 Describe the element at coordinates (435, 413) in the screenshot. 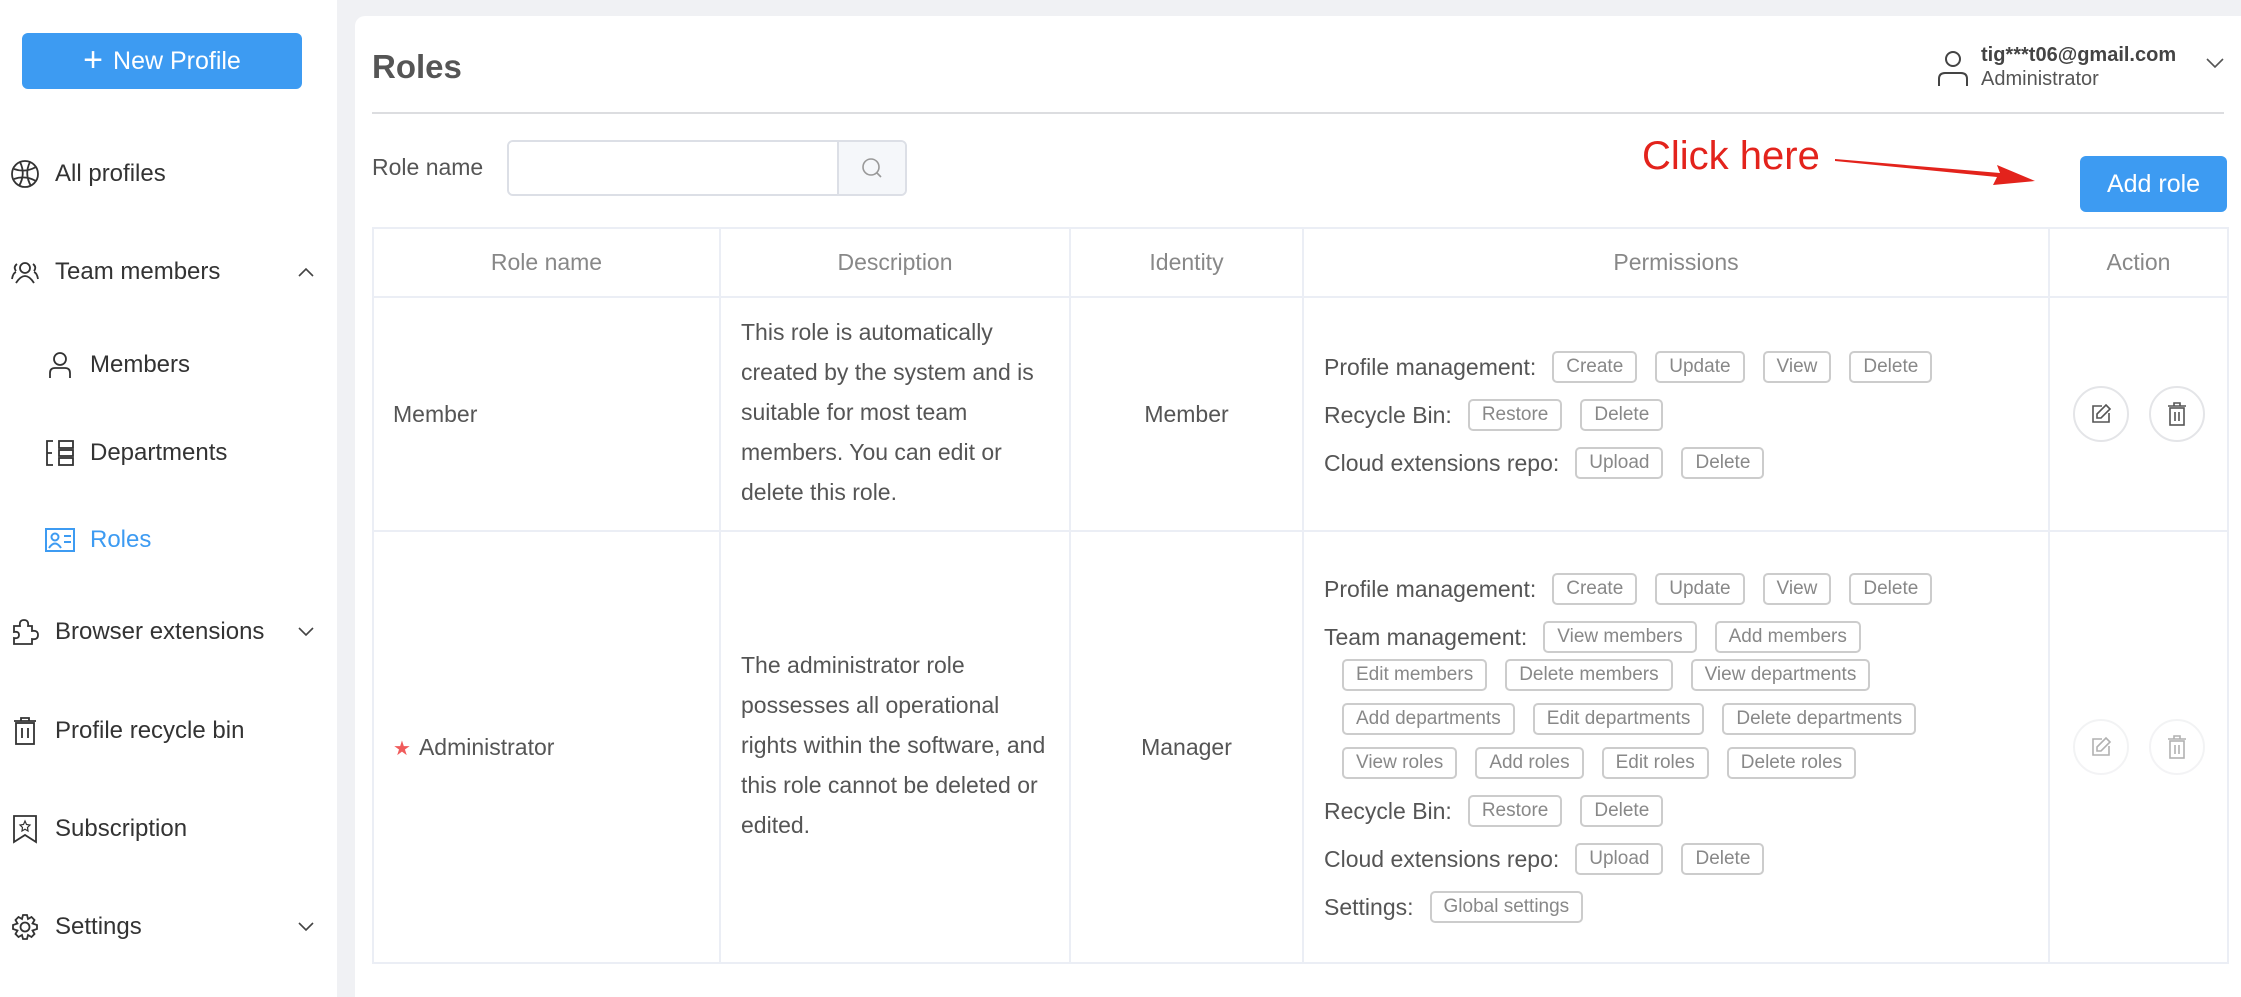

I see `role-name: Member` at that location.